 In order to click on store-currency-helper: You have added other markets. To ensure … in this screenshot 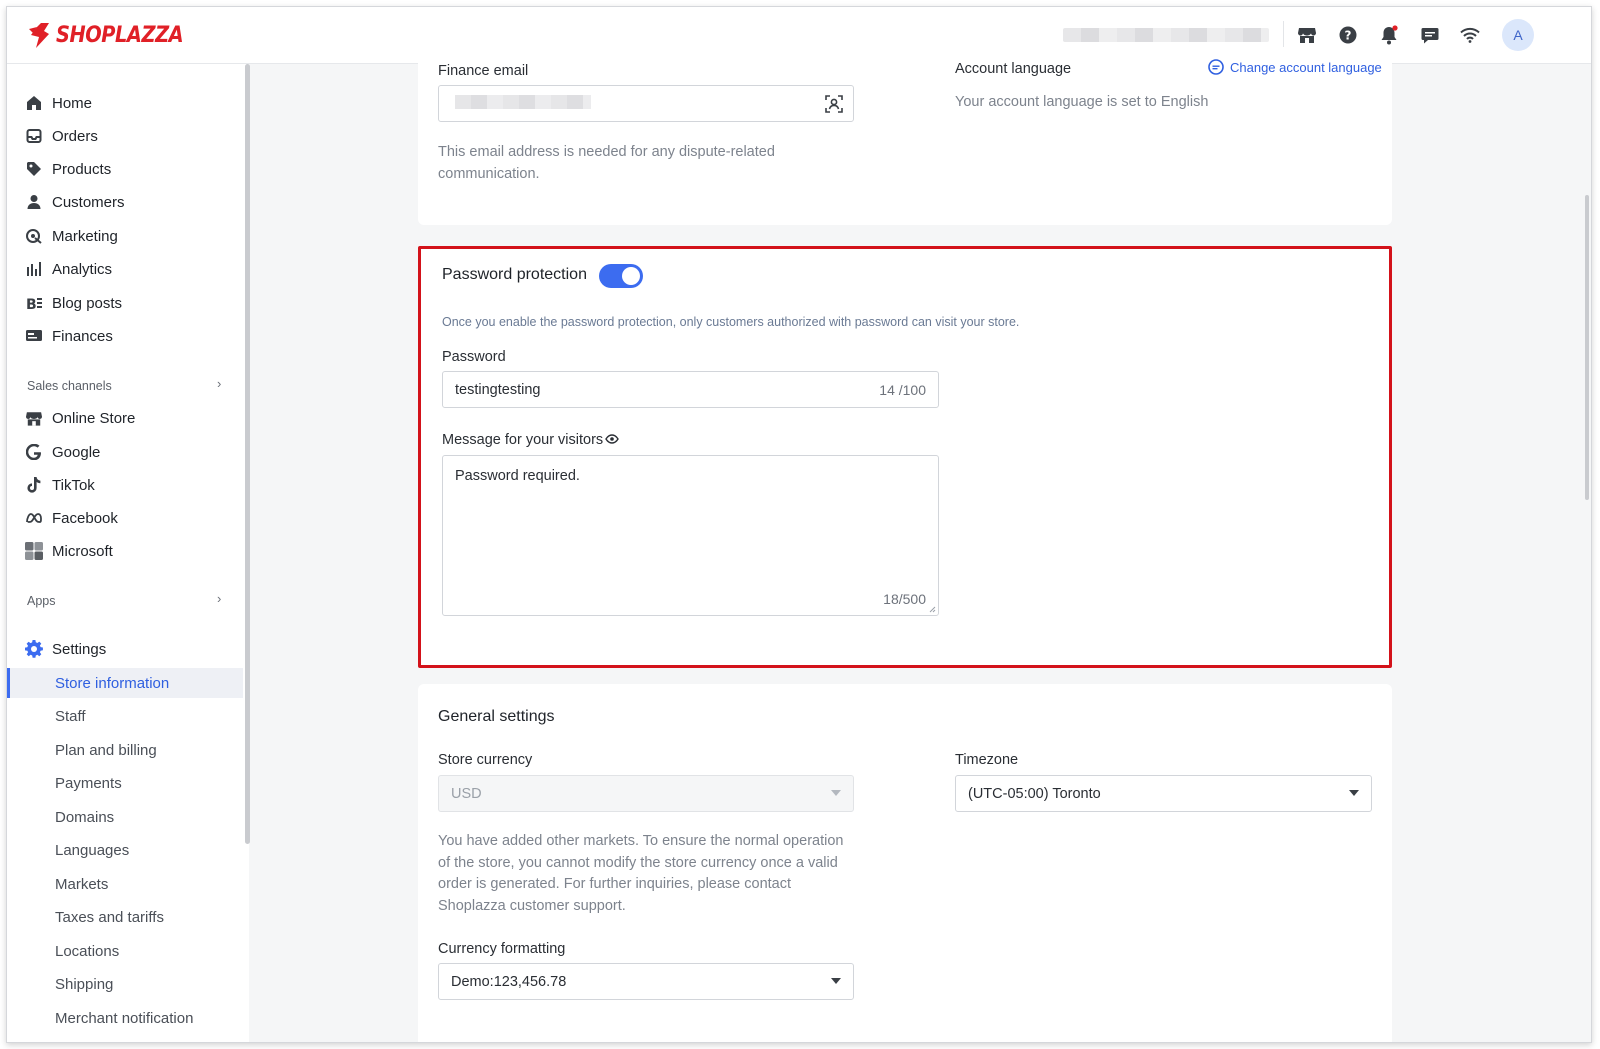, I will do `click(641, 873)`.